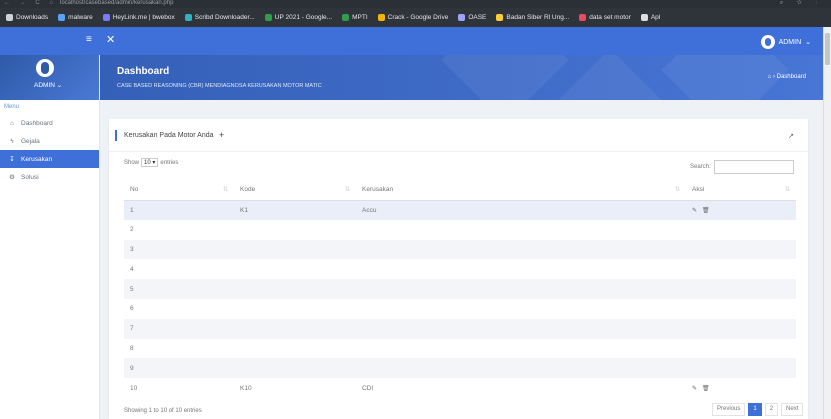 The height and width of the screenshot is (419, 831). I want to click on bookmark-label: OASE, so click(477, 17).